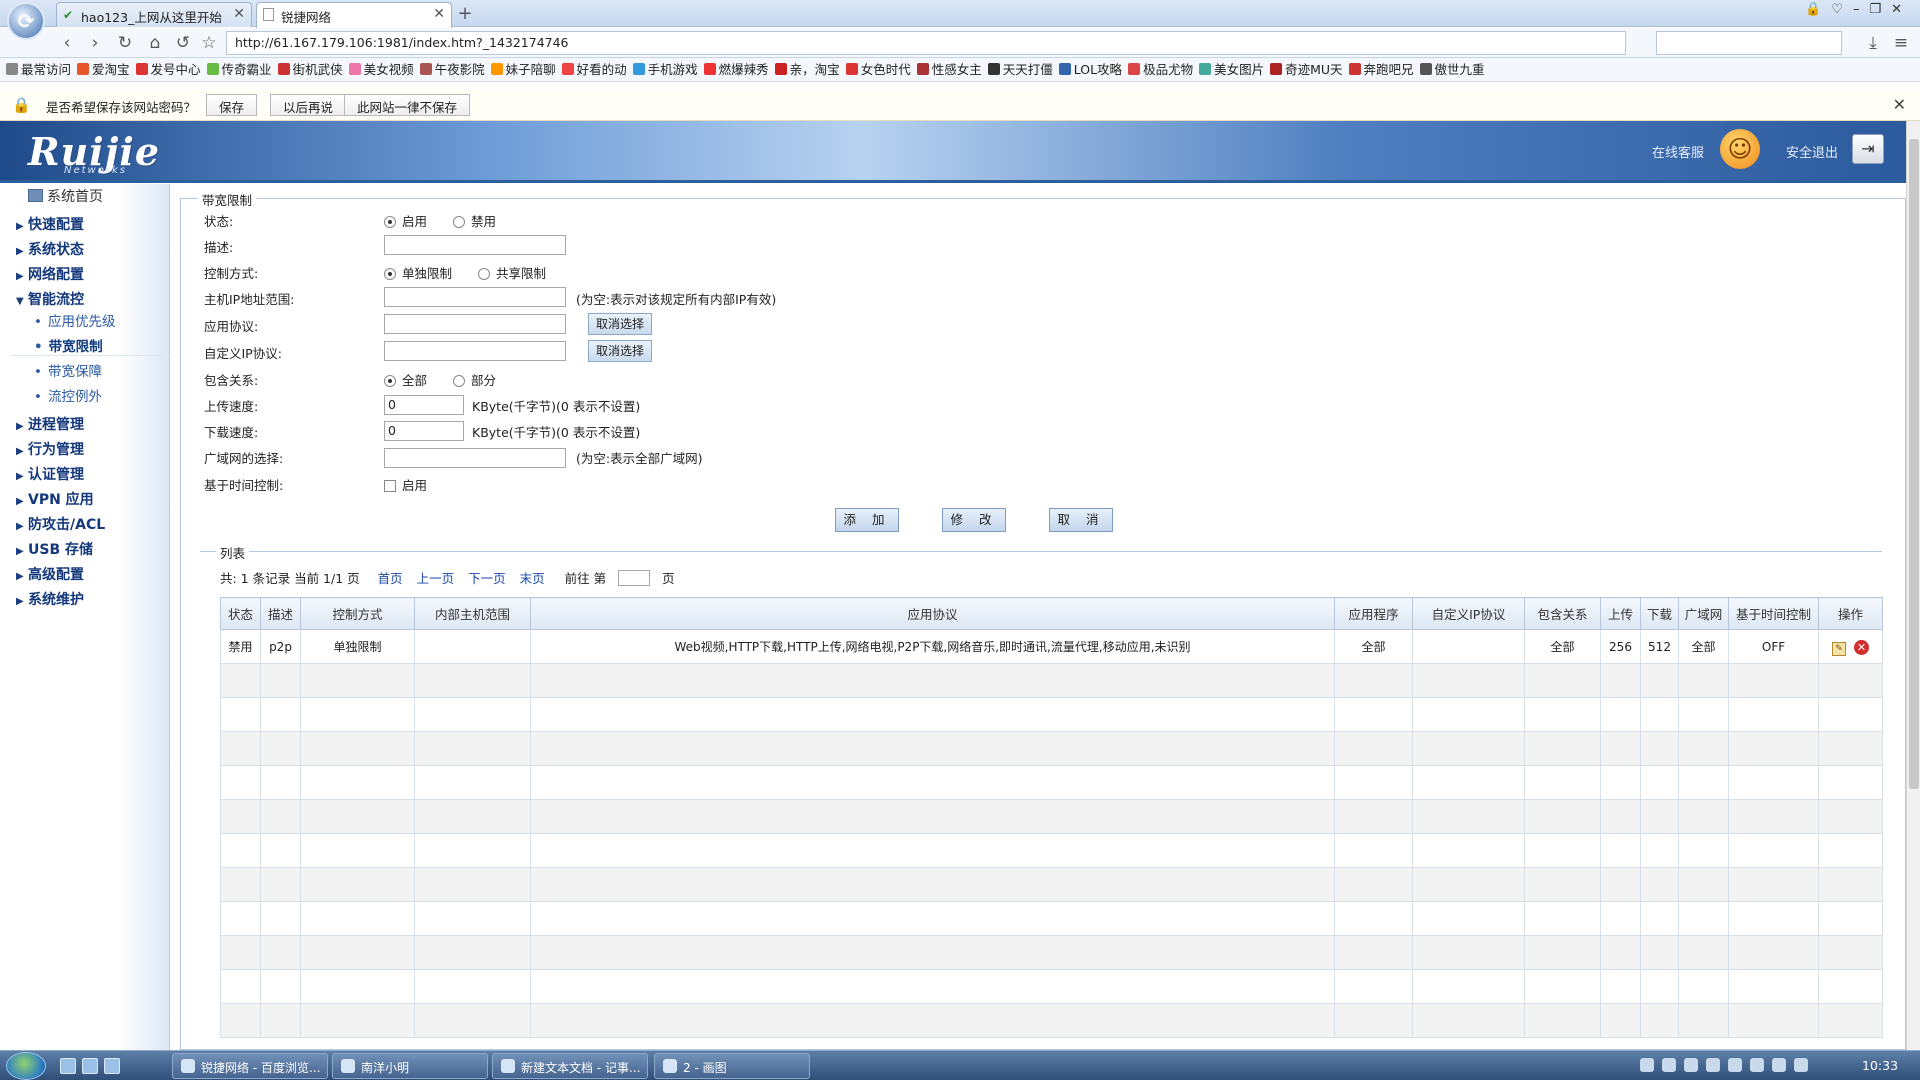 This screenshot has width=1920, height=1080. What do you see at coordinates (1735, 1065) in the screenshot?
I see `security-icon` at bounding box center [1735, 1065].